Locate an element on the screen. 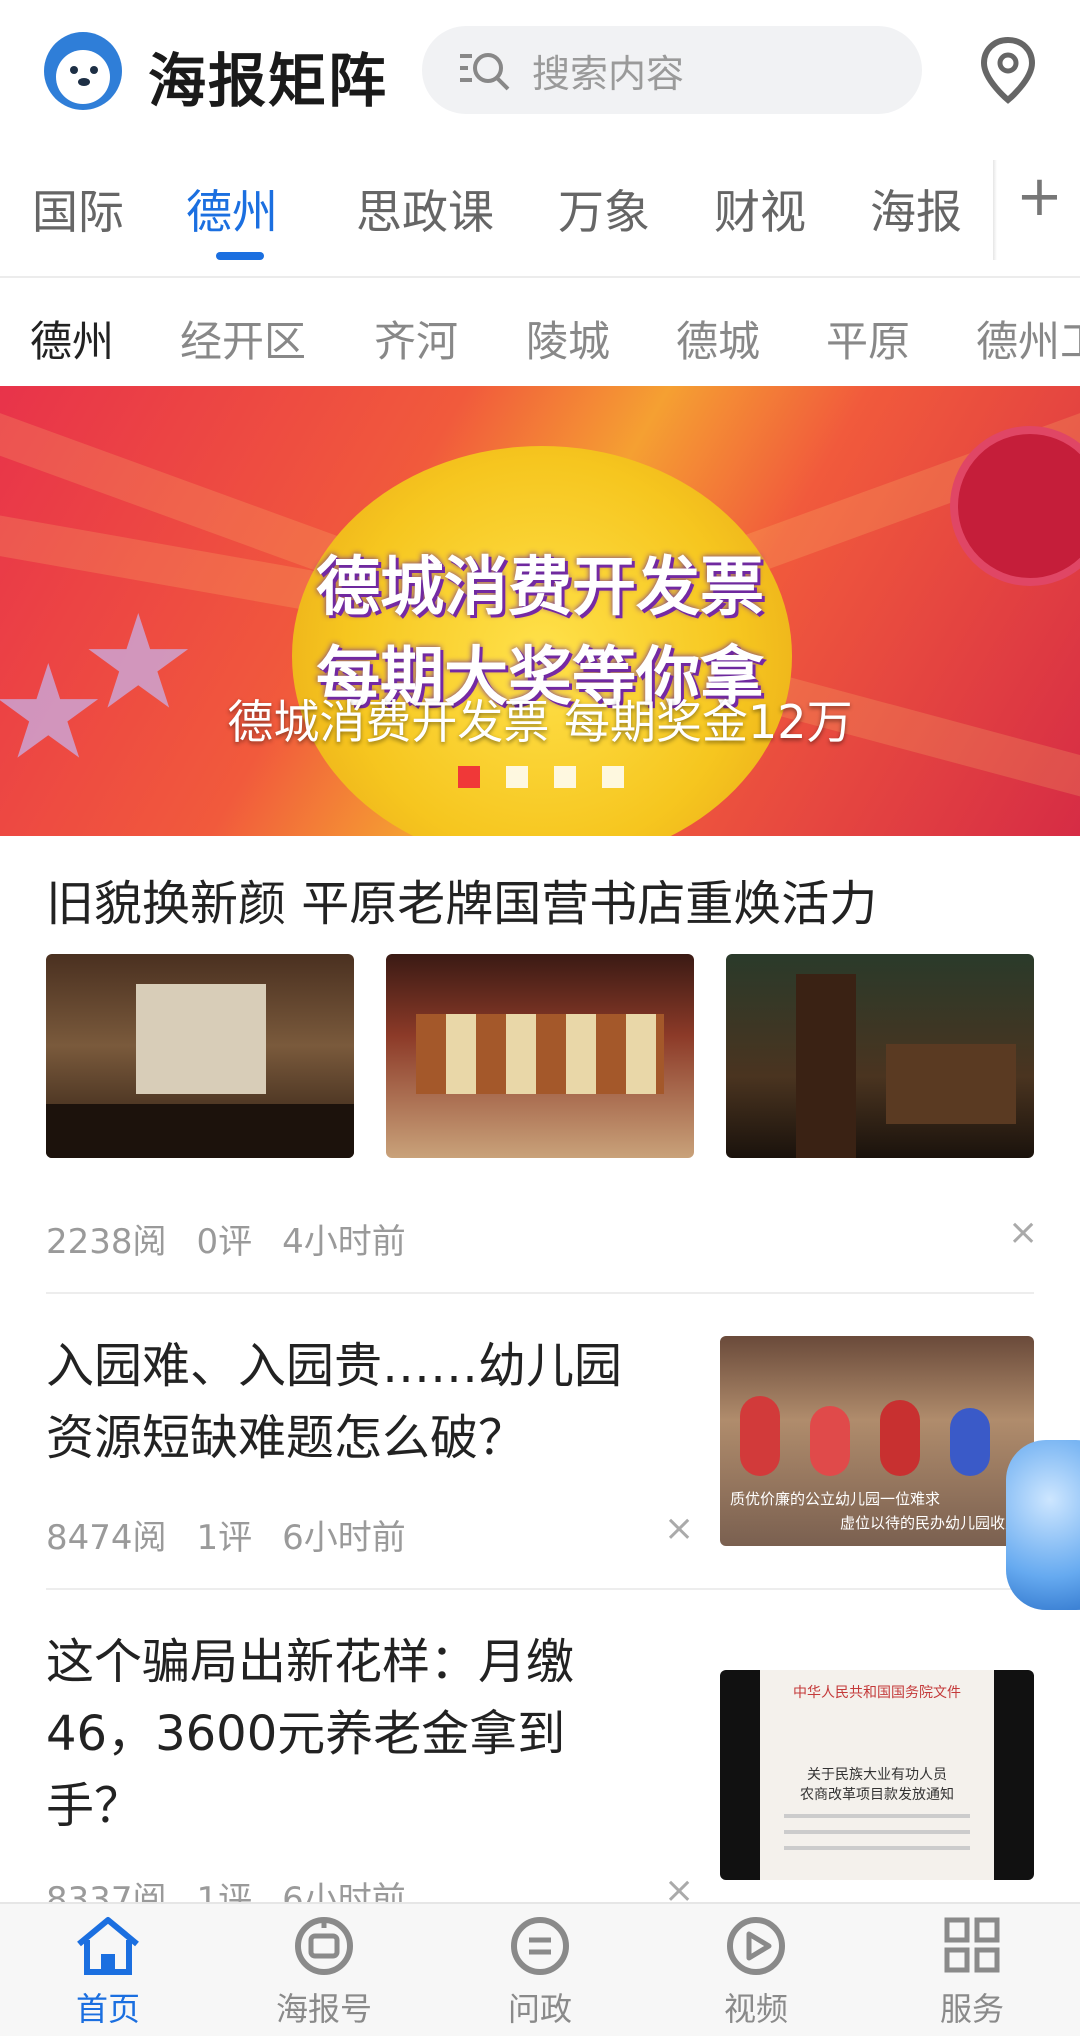  assistant-mascot-icon is located at coordinates (1043, 1525).